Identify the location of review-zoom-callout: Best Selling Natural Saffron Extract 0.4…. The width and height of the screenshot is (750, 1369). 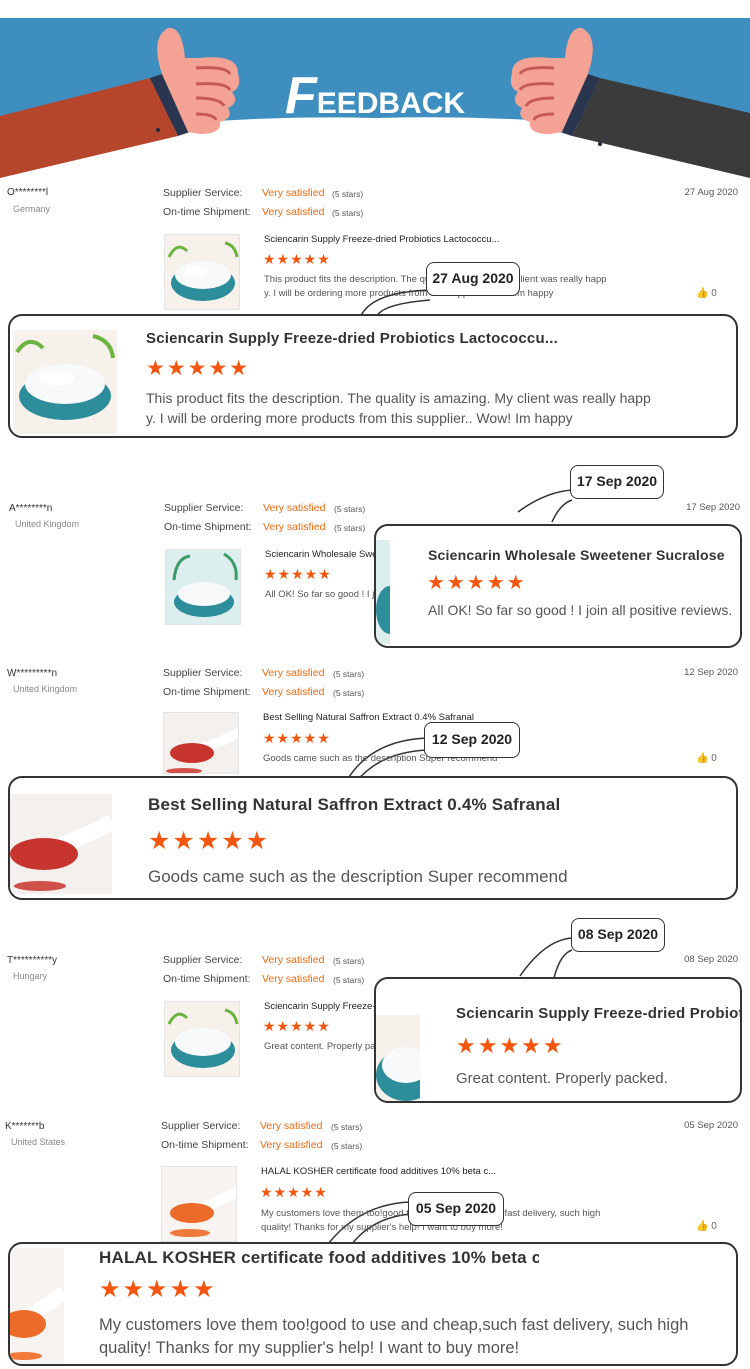
(373, 838).